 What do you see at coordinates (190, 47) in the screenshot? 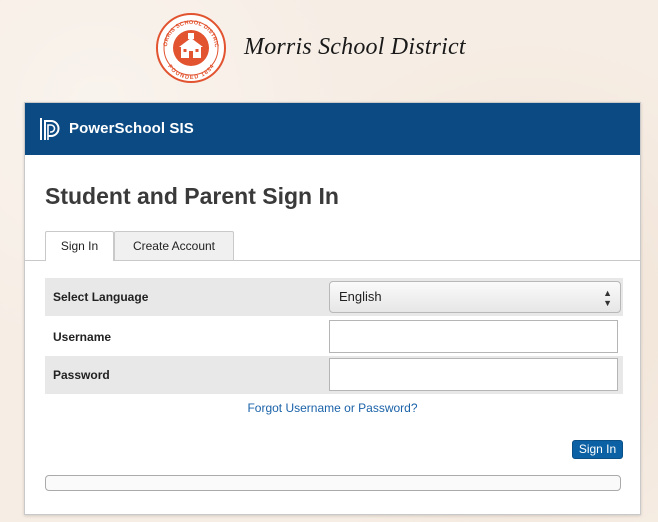
I see `district-seal-icon: MORRIS SCHOOL DISTRICT FOUNDED 1854` at bounding box center [190, 47].